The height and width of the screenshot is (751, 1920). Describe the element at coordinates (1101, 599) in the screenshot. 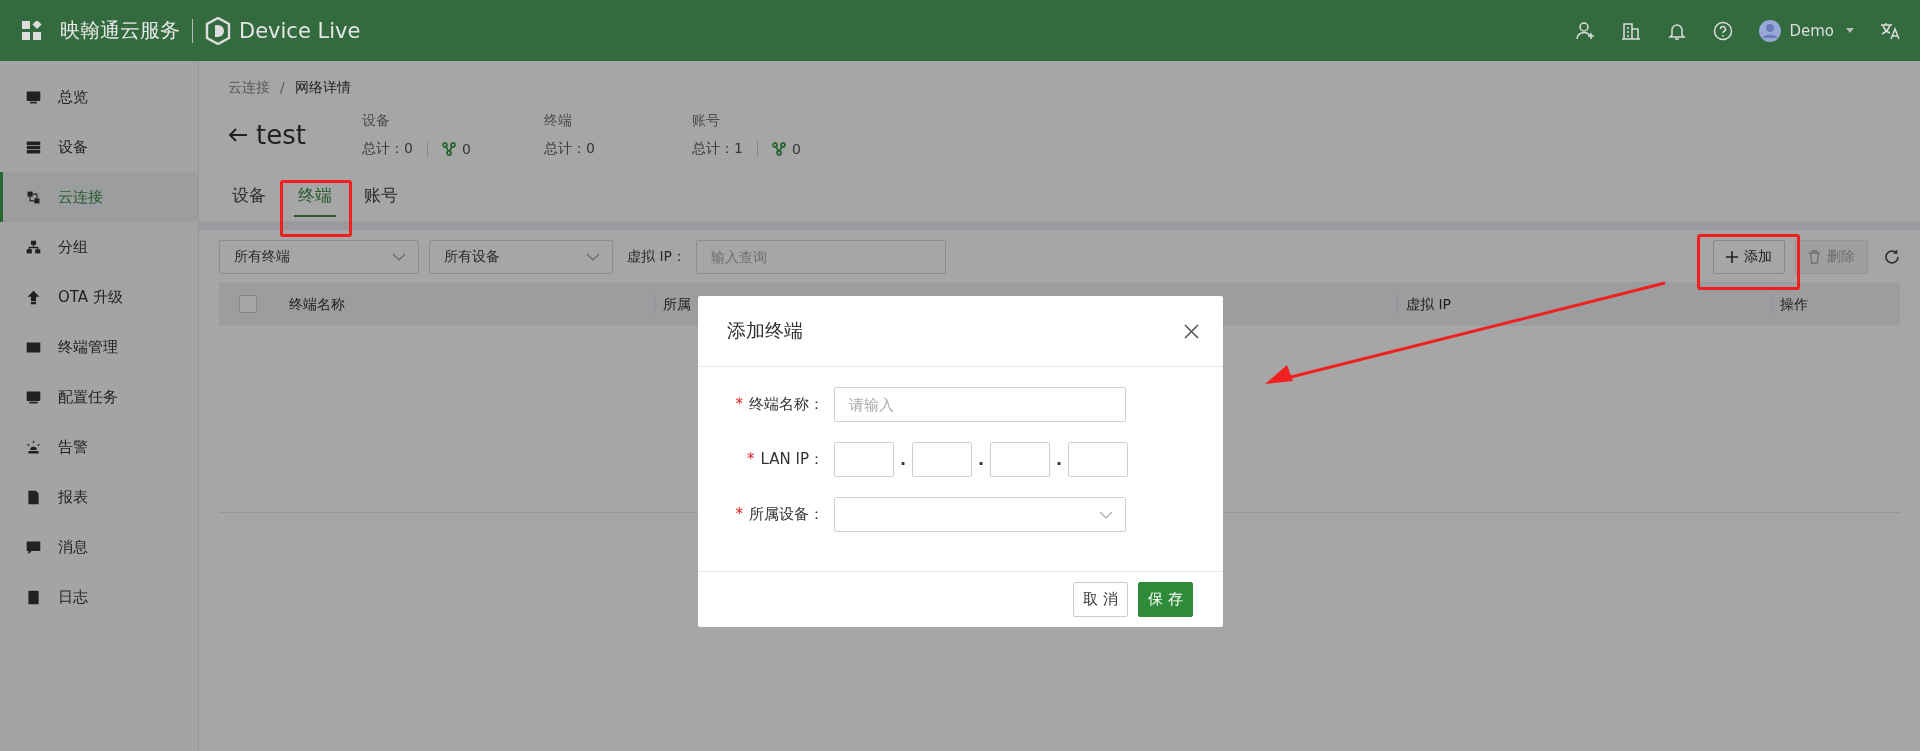

I see `cancel-button: 取 消` at that location.